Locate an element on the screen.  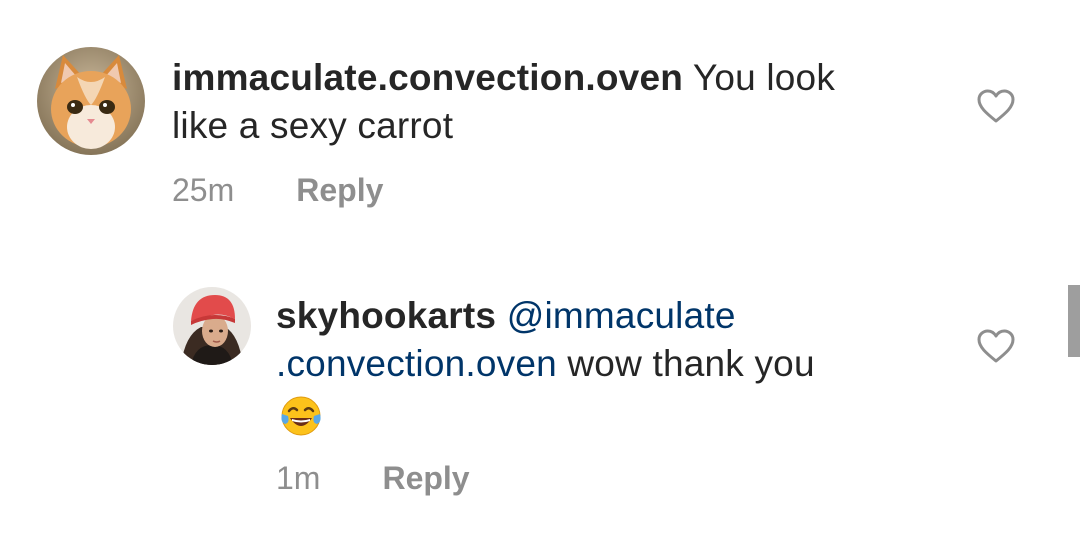
mention-link: @immaculate is located at coordinates (621, 315).